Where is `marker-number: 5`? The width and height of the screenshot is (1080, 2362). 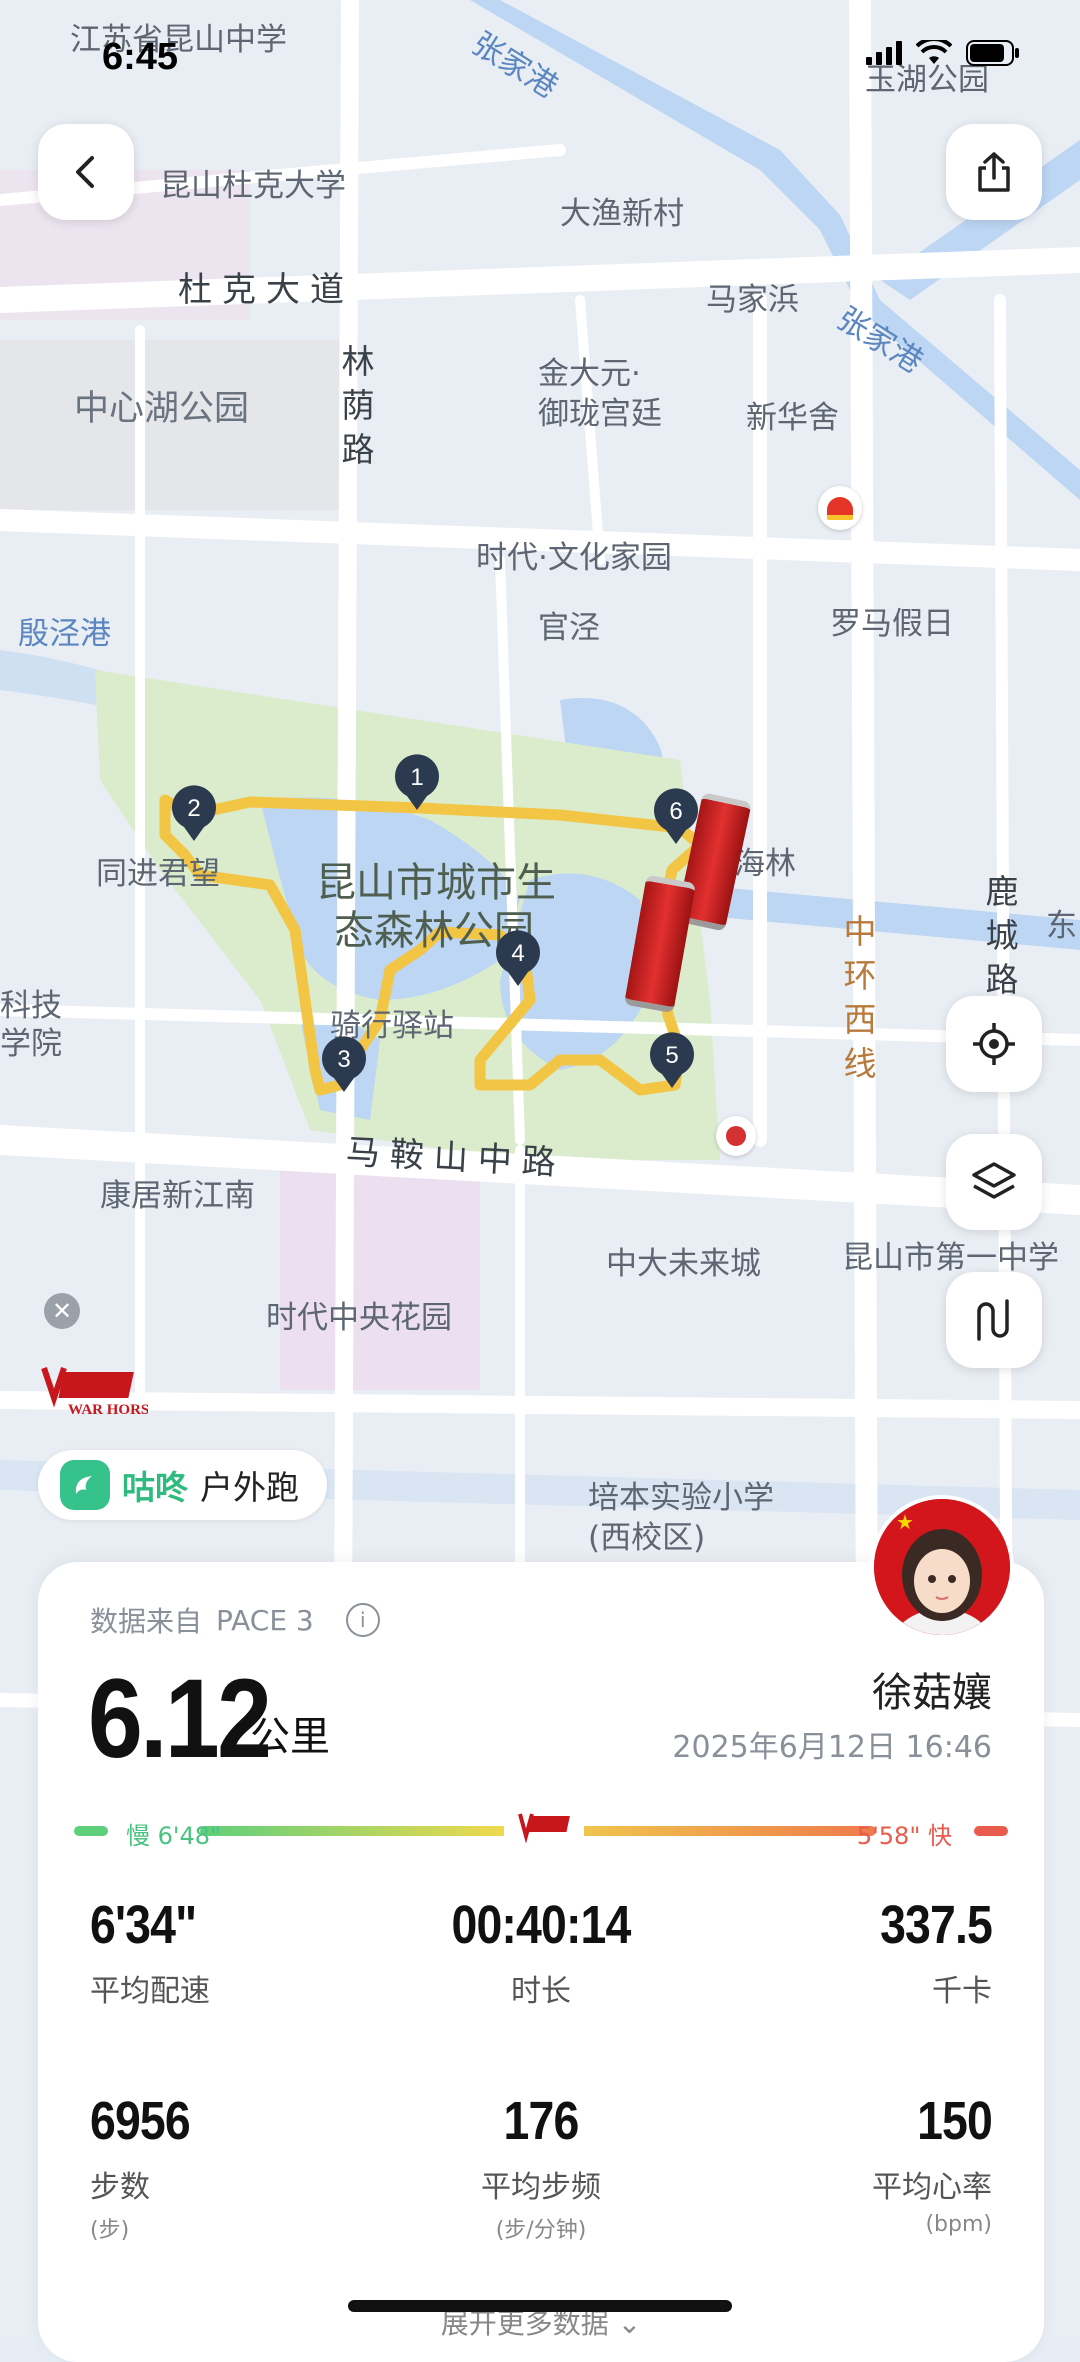 marker-number: 5 is located at coordinates (671, 1055).